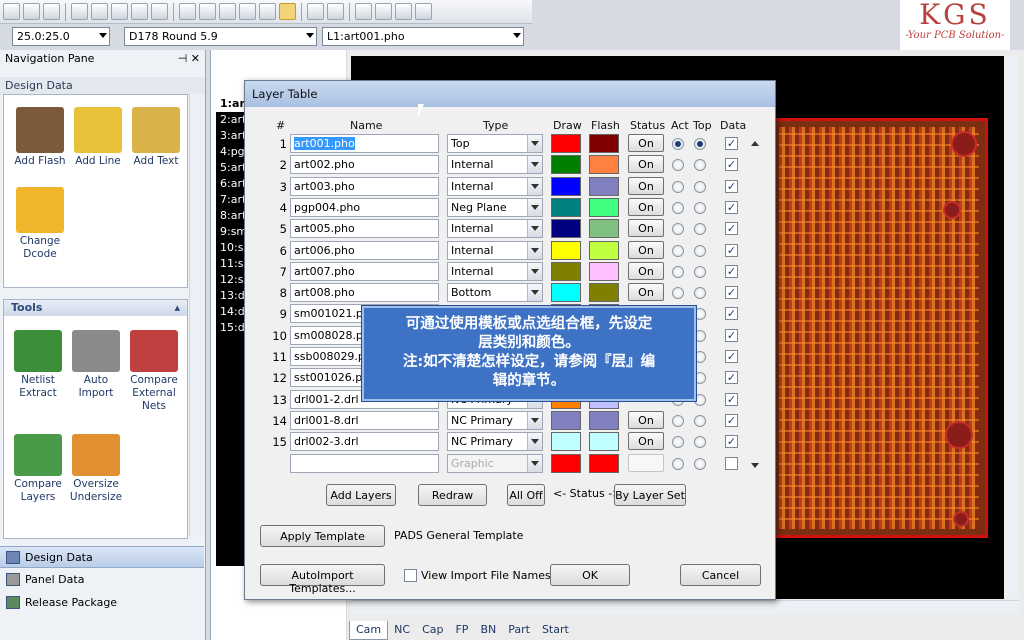 Image resolution: width=1024 pixels, height=640 pixels. Describe the element at coordinates (519, 630) in the screenshot. I see `tab-part: Part` at that location.